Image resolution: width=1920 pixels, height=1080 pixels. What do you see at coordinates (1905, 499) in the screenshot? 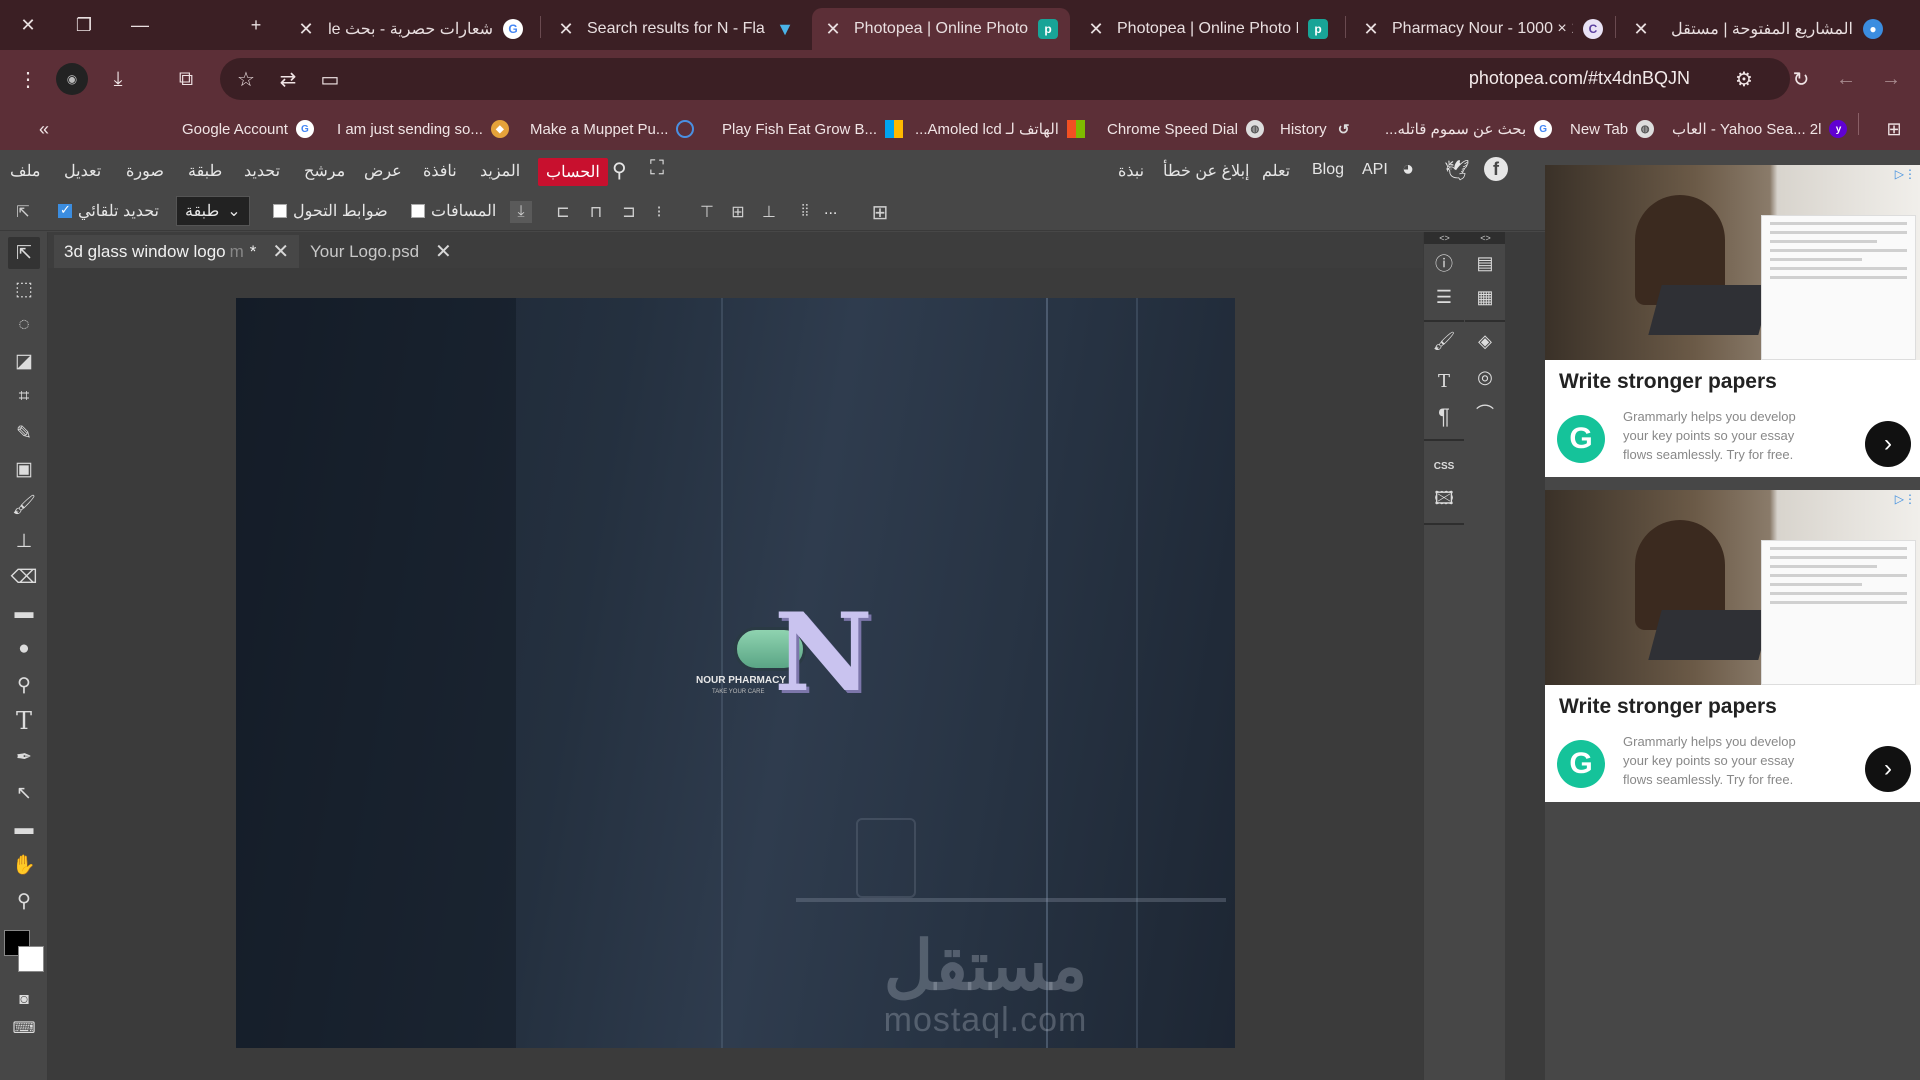
I see `adchoices-icon: ▷⋮` at bounding box center [1905, 499].